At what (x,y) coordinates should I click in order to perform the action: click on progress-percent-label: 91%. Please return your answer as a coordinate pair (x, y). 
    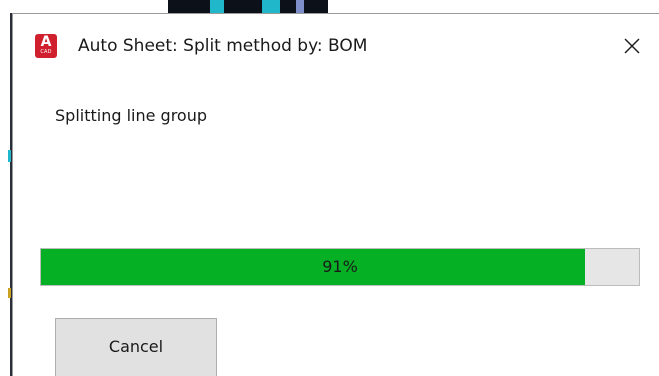
    Looking at the image, I should click on (340, 266).